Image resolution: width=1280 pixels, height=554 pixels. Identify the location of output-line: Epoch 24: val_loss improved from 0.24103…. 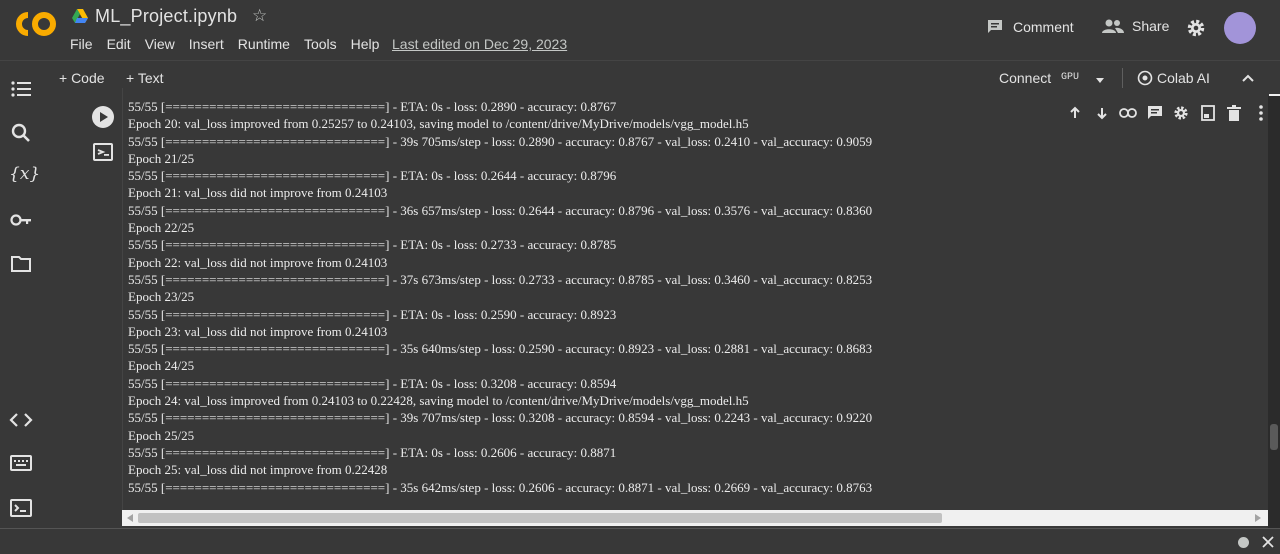
(438, 401).